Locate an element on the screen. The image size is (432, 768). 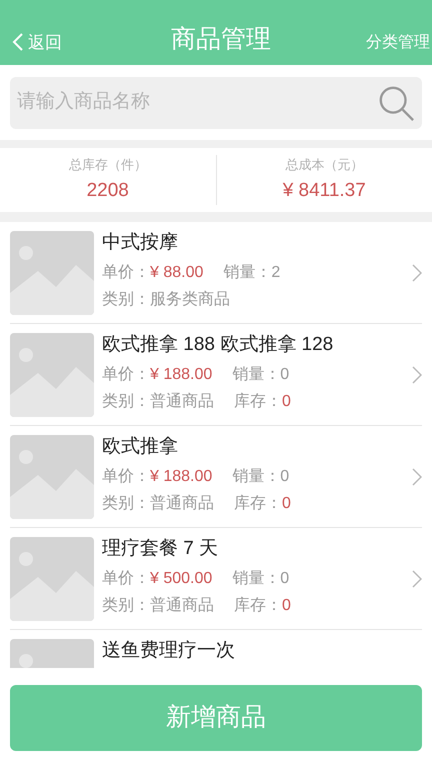
search-icon is located at coordinates (396, 103).